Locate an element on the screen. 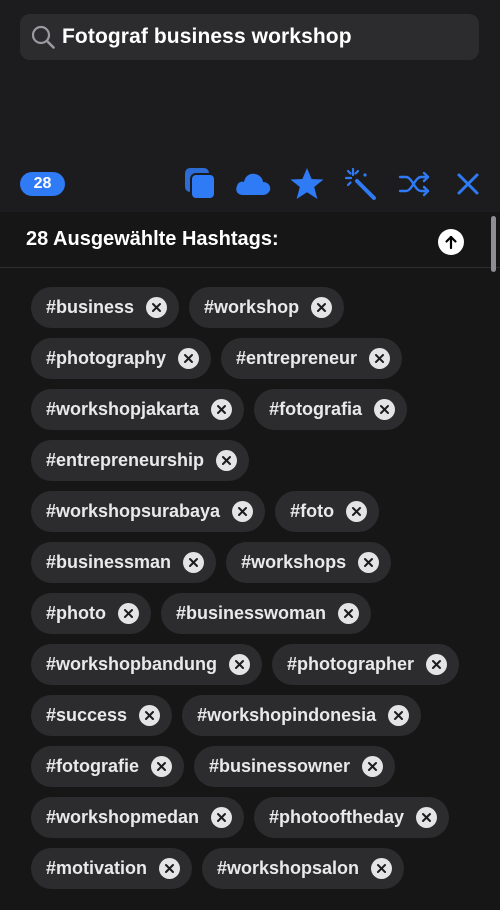  hashtag-chip: #workshopmedan is located at coordinates (138, 817).